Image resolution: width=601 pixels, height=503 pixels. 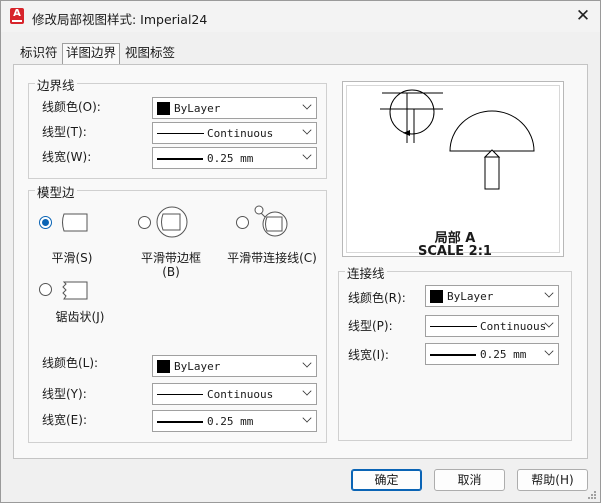 What do you see at coordinates (492, 326) in the screenshot?
I see `connector-linetype-combo: Continuous` at bounding box center [492, 326].